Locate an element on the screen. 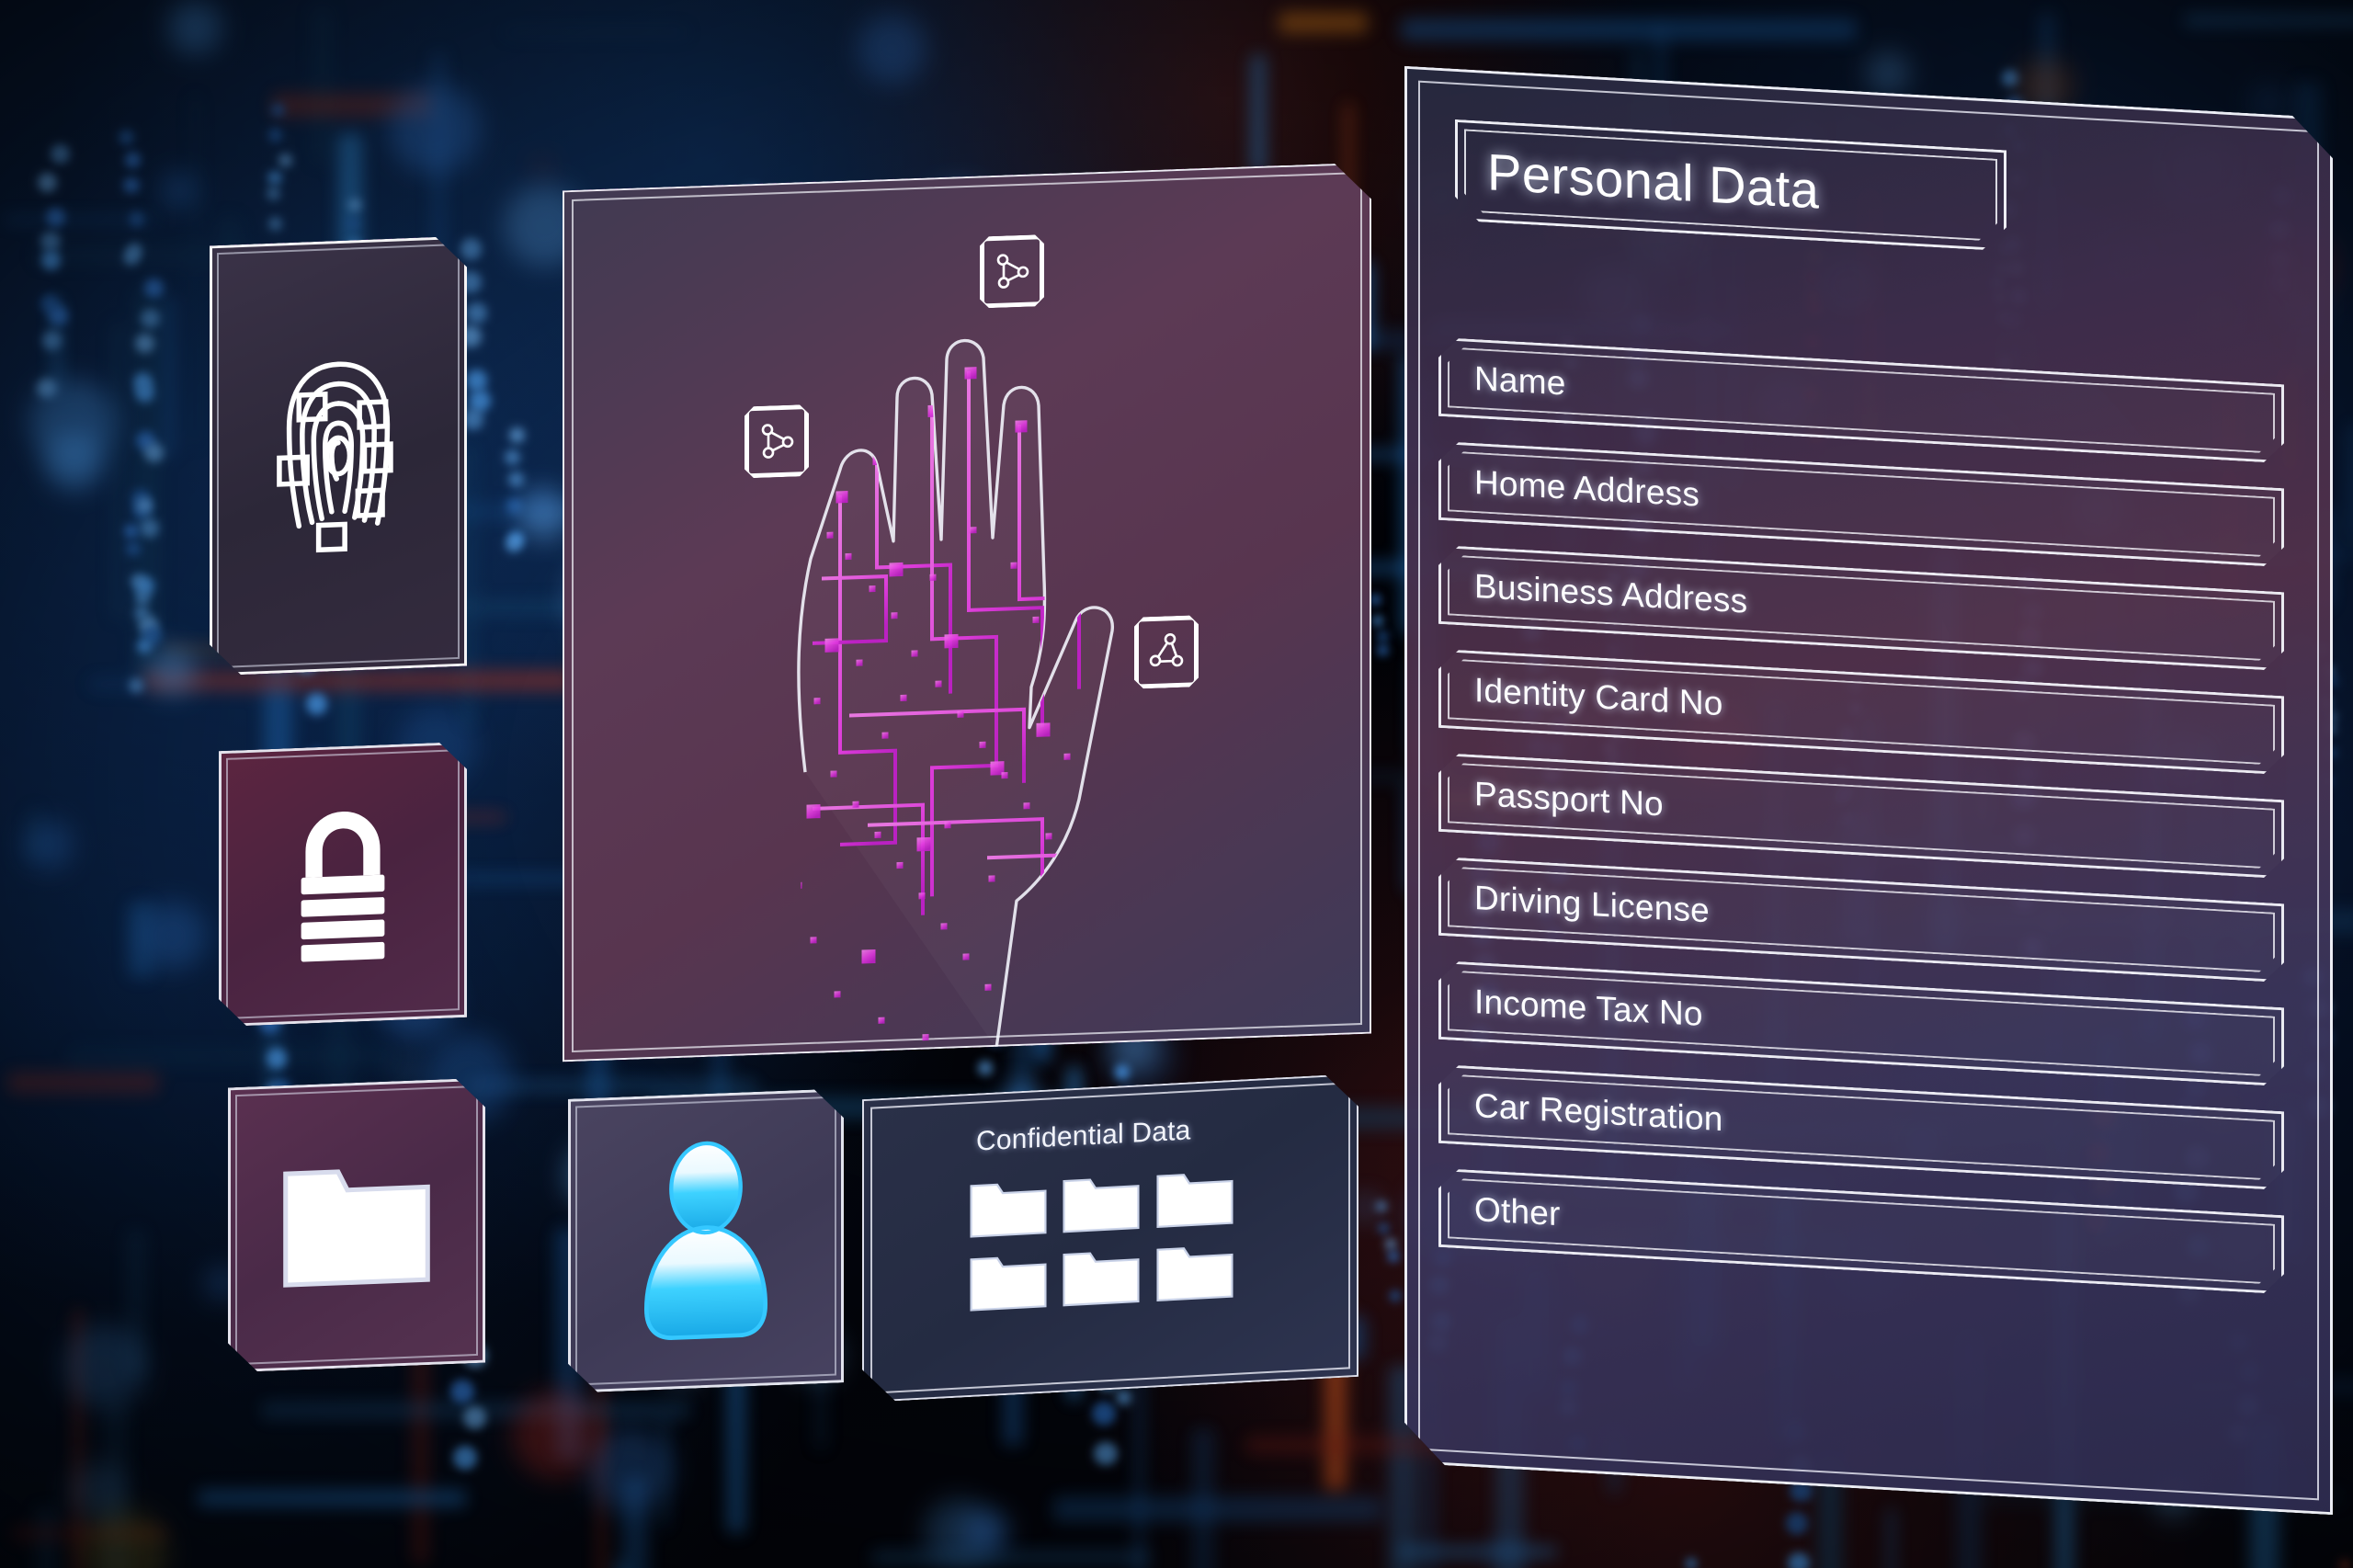 Image resolution: width=2353 pixels, height=1568 pixels. confidential-data-panel: Confidential Data is located at coordinates (1110, 1238).